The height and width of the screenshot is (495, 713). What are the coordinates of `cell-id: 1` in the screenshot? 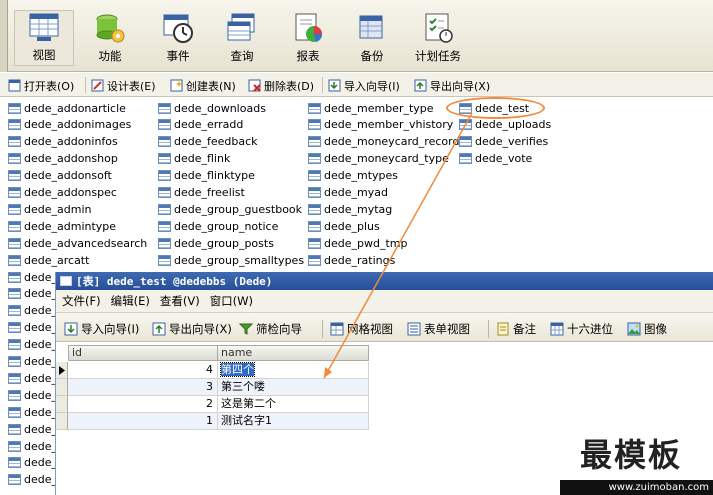 It's located at (143, 421).